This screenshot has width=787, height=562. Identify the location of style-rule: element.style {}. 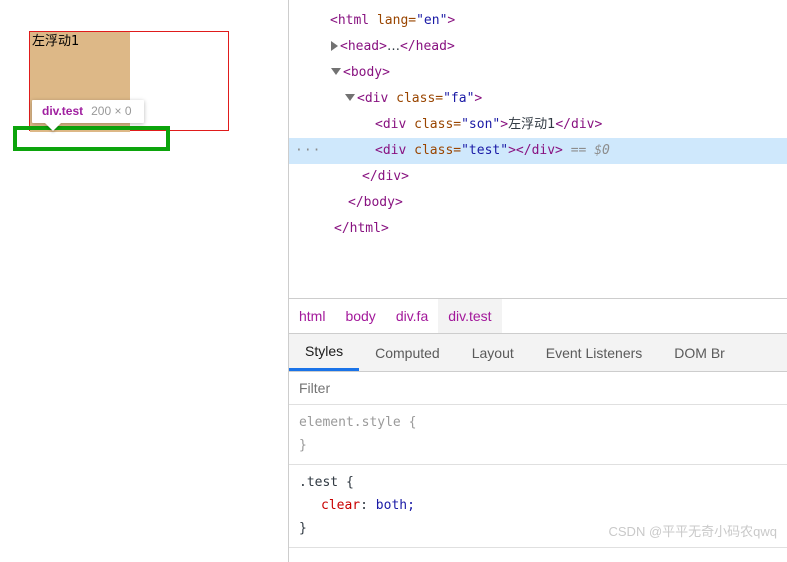
(538, 435).